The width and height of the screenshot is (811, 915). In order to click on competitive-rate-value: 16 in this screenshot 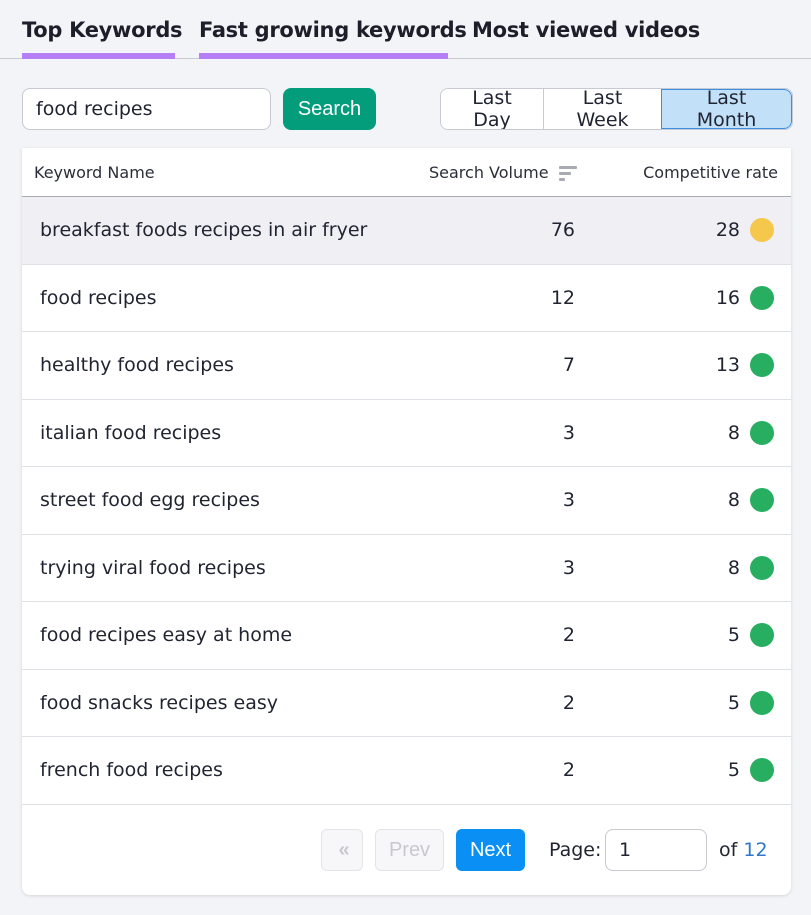, I will do `click(727, 297)`.